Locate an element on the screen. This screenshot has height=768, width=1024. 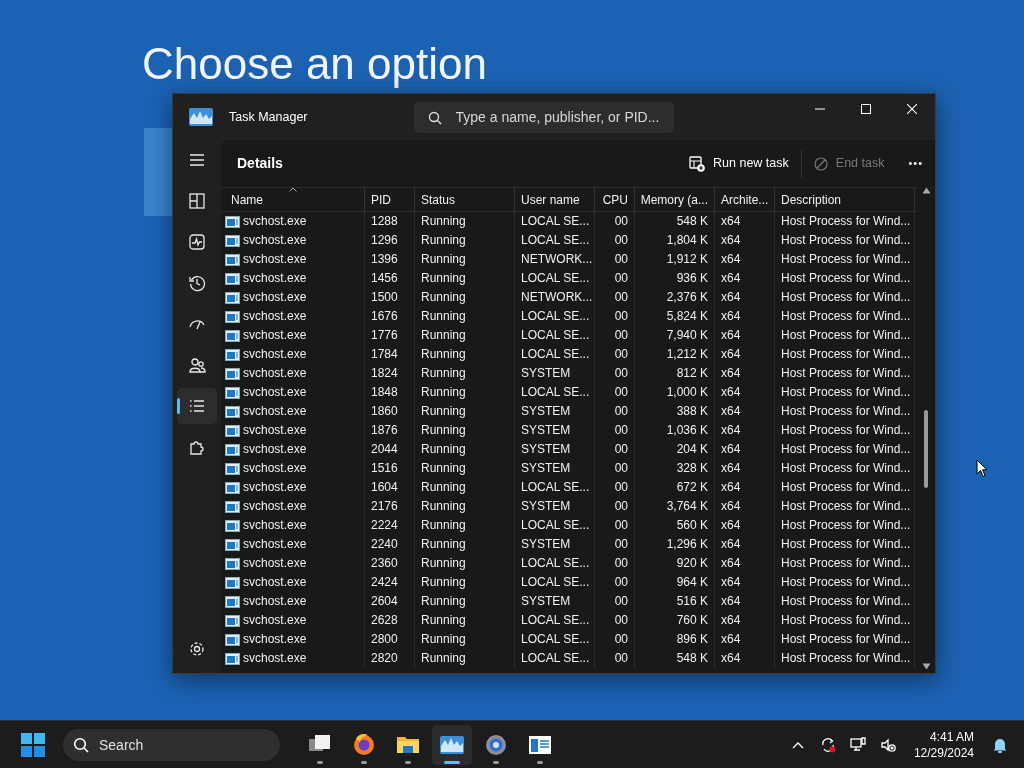
table-cell: 388 K is located at coordinates (675, 411).